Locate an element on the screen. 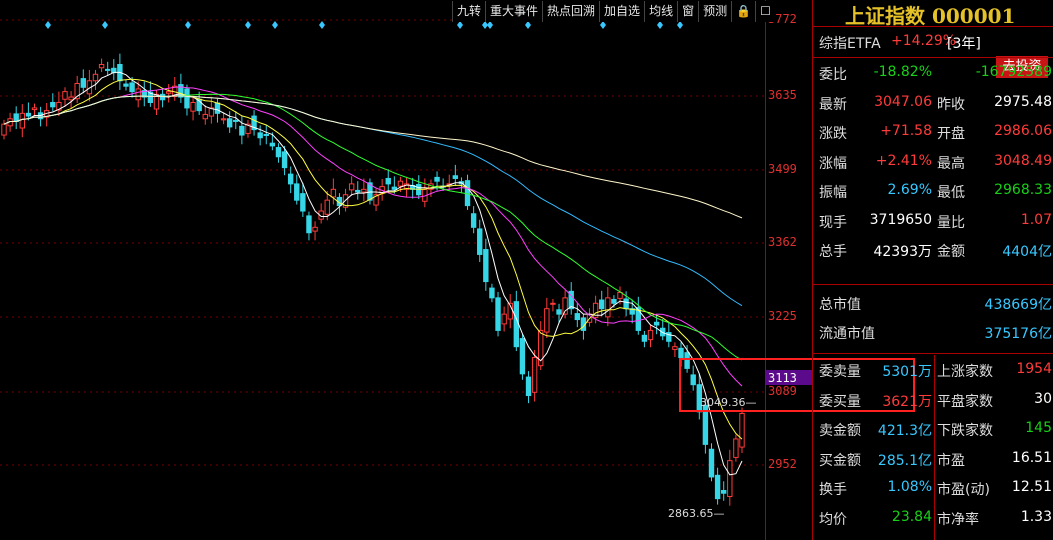 Image resolution: width=1053 pixels, height=540 pixels. etf-label: 综指ETFA is located at coordinates (850, 44).